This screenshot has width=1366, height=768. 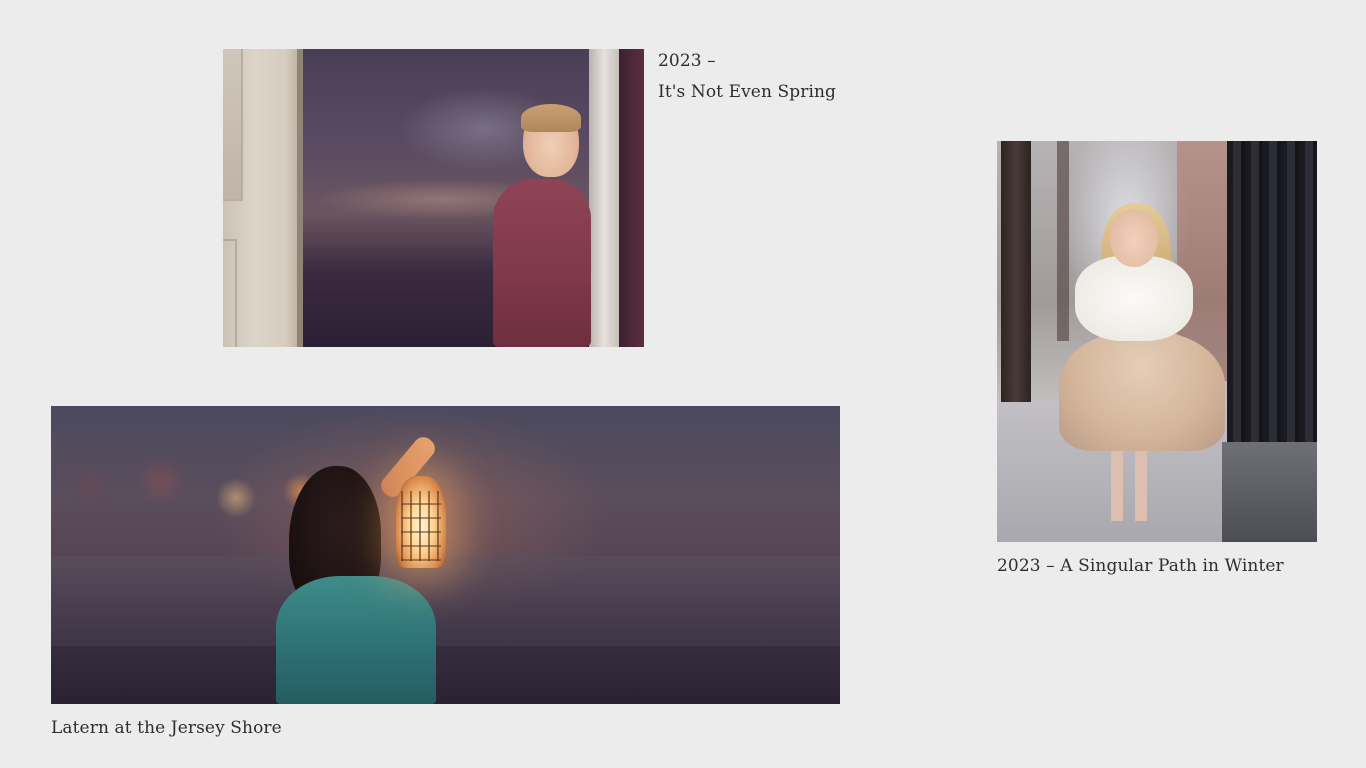 What do you see at coordinates (433, 198) in the screenshot?
I see `photo-girl-in-doorway` at bounding box center [433, 198].